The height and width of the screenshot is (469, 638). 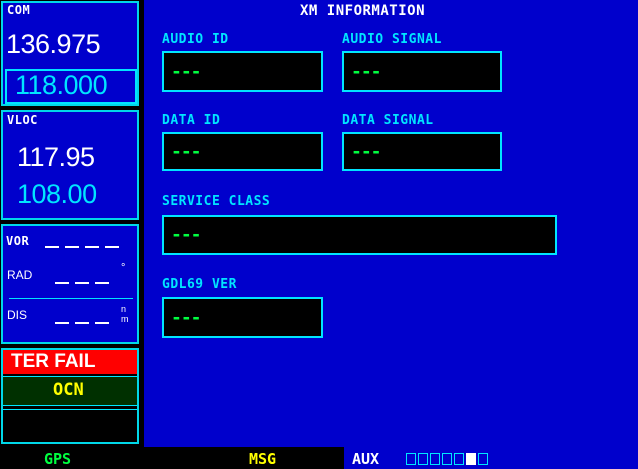 What do you see at coordinates (422, 151) in the screenshot?
I see `data-signal-field: ---` at bounding box center [422, 151].